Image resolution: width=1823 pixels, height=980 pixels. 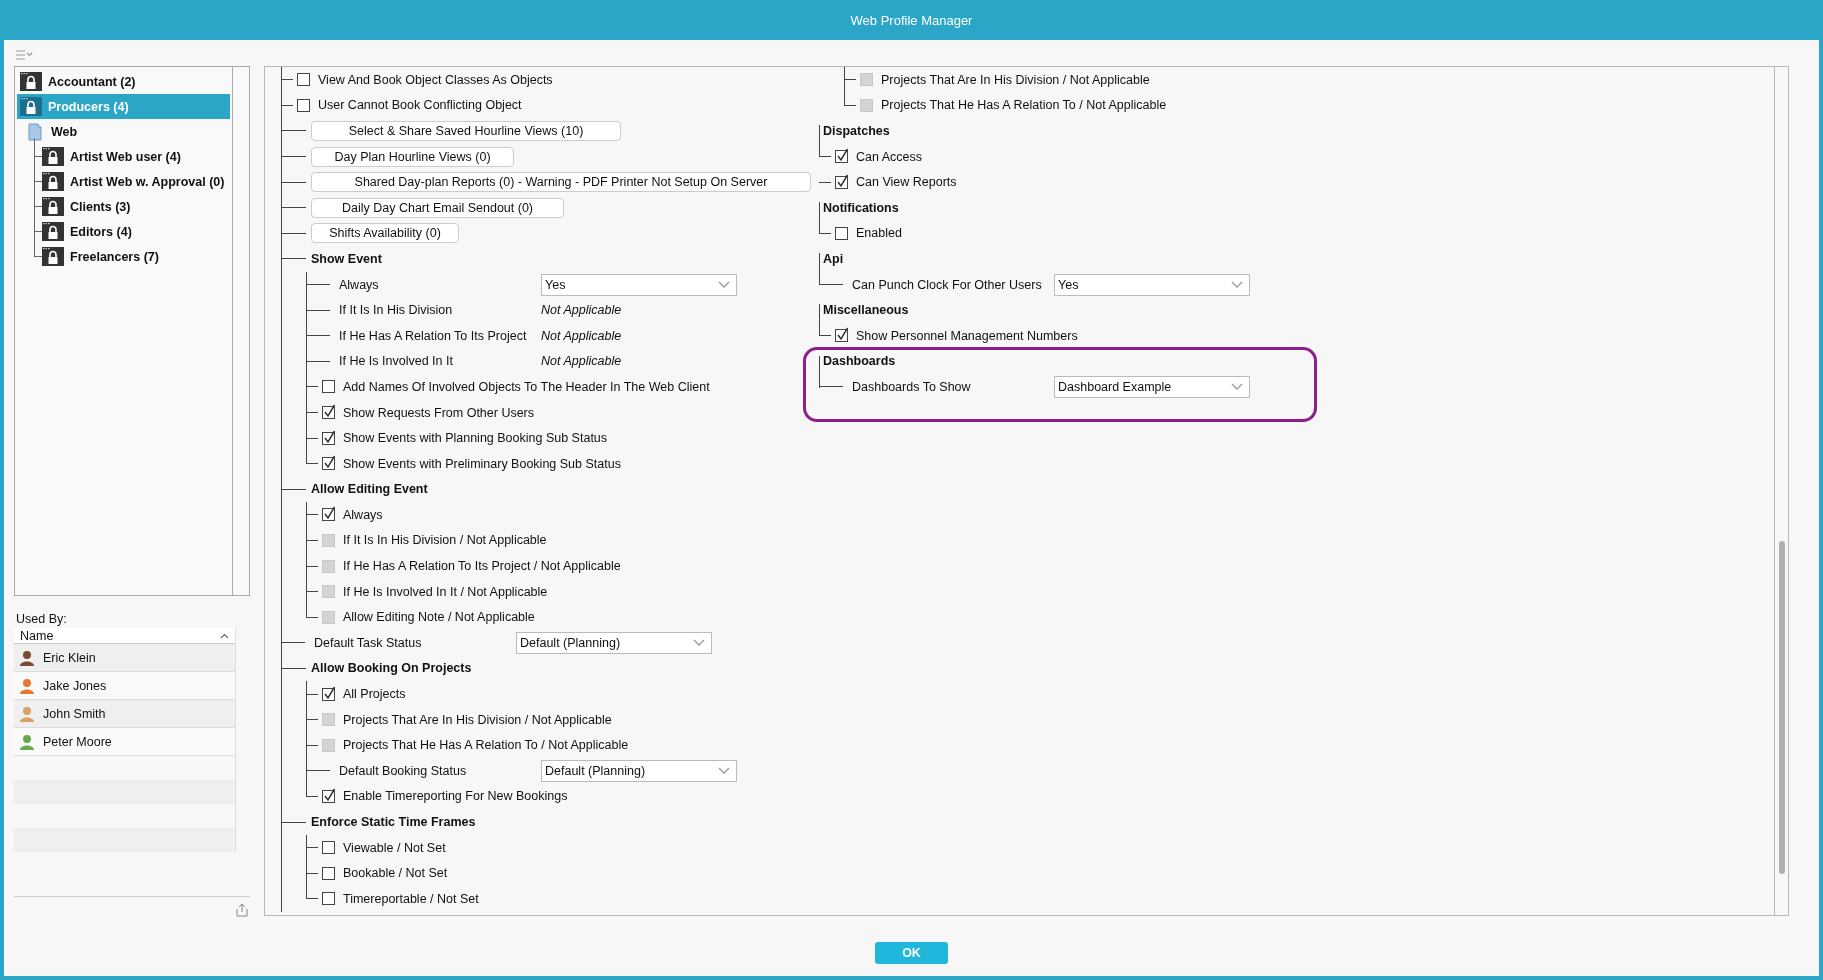 I want to click on setting-label: Always, so click(x=359, y=284).